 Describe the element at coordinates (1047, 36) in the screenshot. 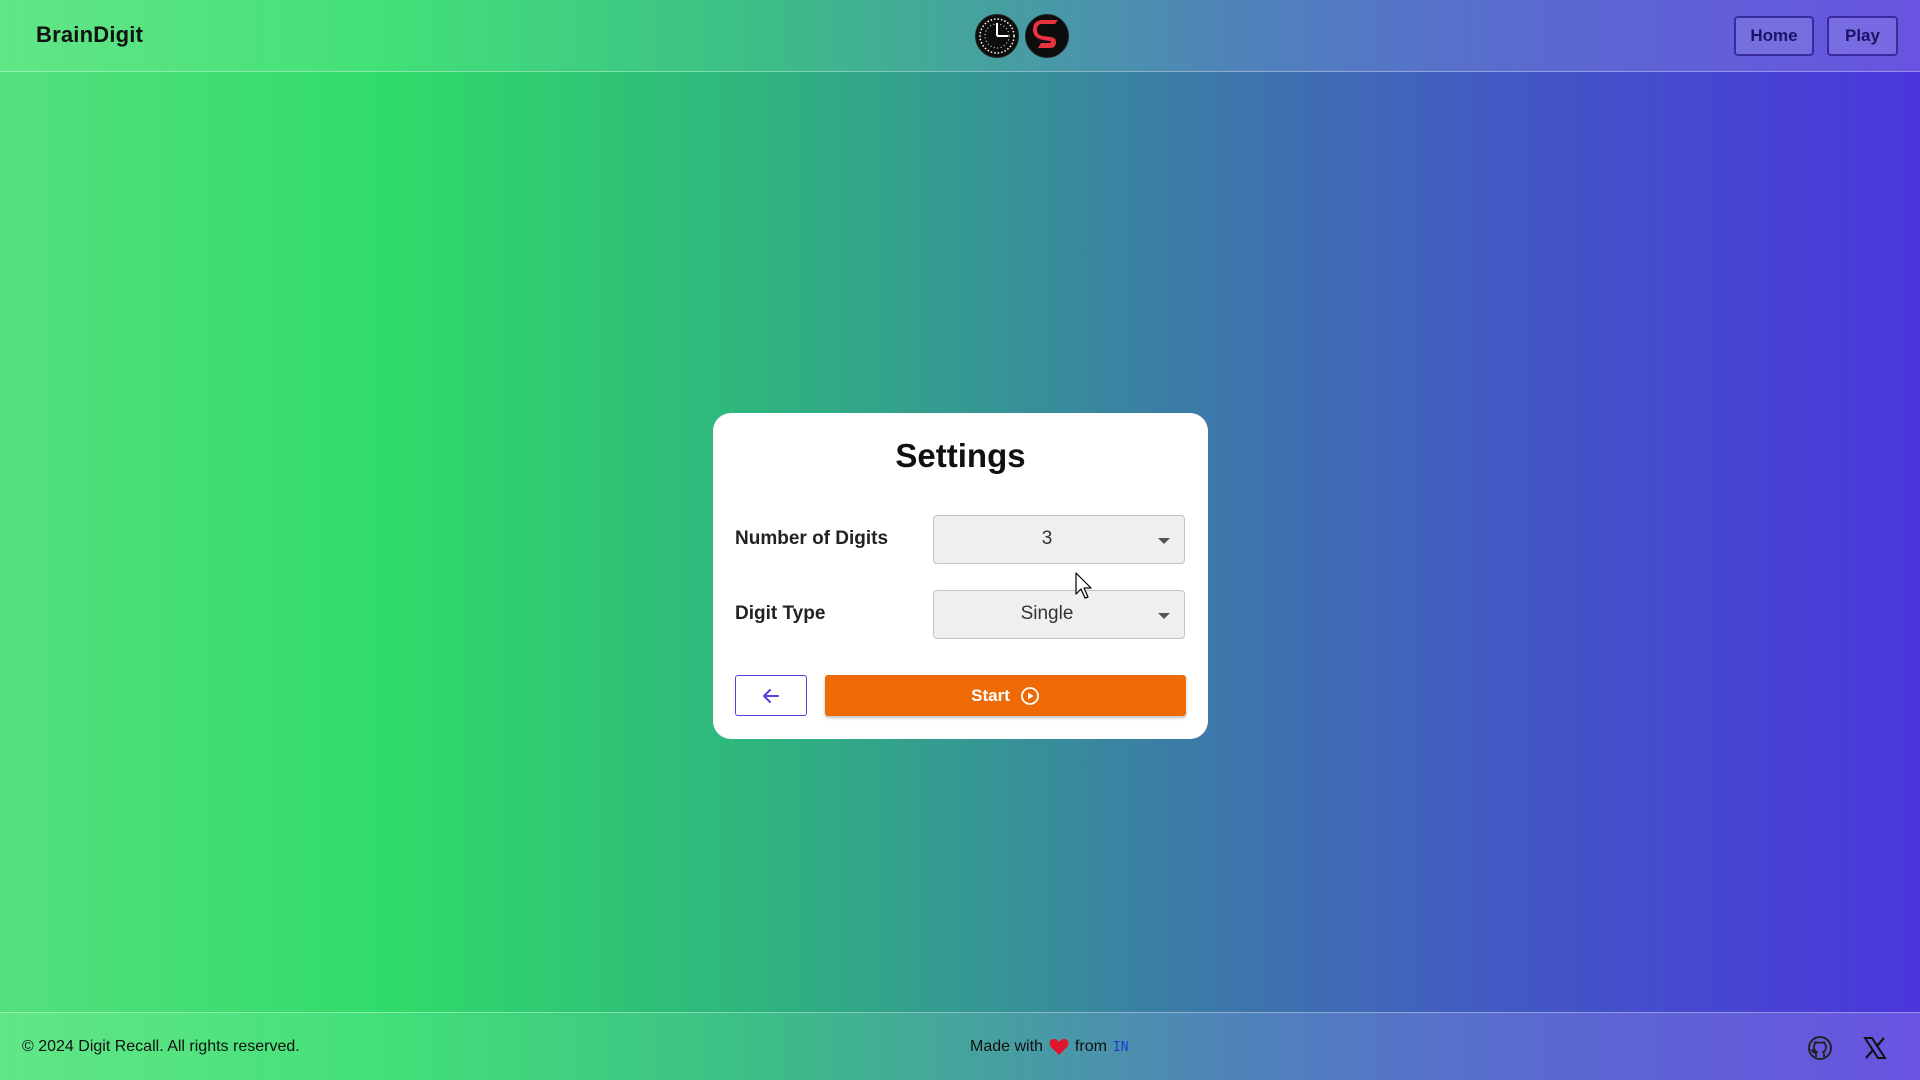

I see `s-logo-icon` at that location.